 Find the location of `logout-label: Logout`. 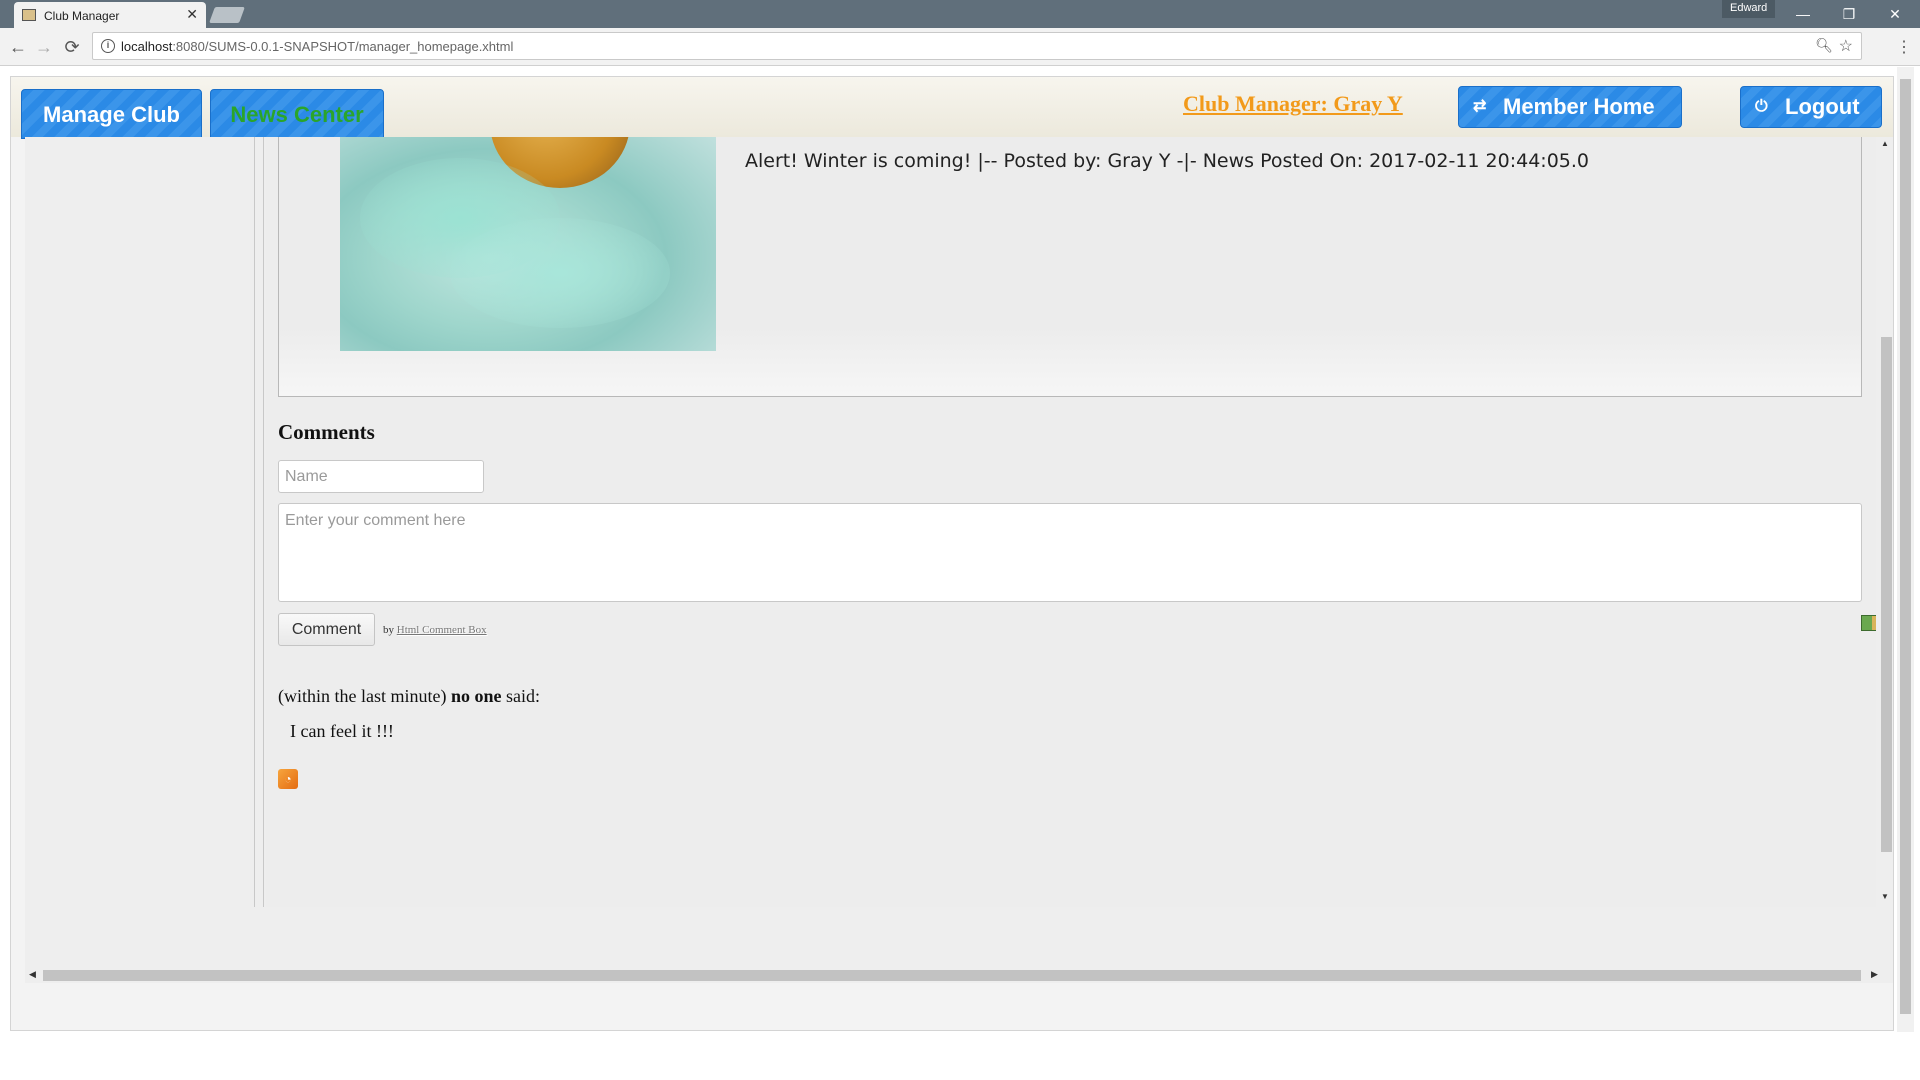

logout-label: Logout is located at coordinates (1822, 106).